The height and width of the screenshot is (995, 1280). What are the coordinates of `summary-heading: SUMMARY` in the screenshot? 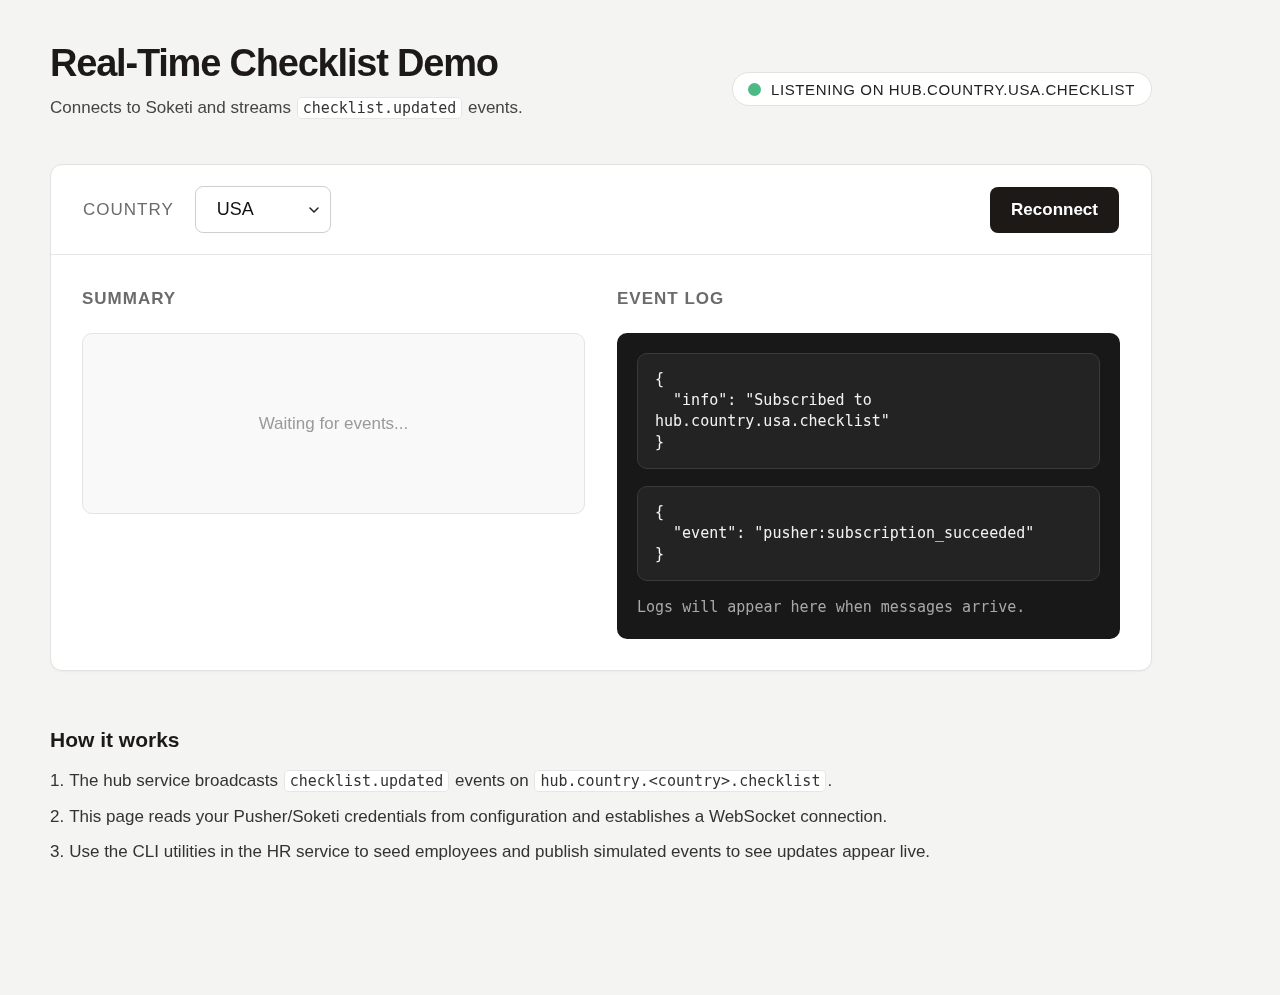 It's located at (130, 299).